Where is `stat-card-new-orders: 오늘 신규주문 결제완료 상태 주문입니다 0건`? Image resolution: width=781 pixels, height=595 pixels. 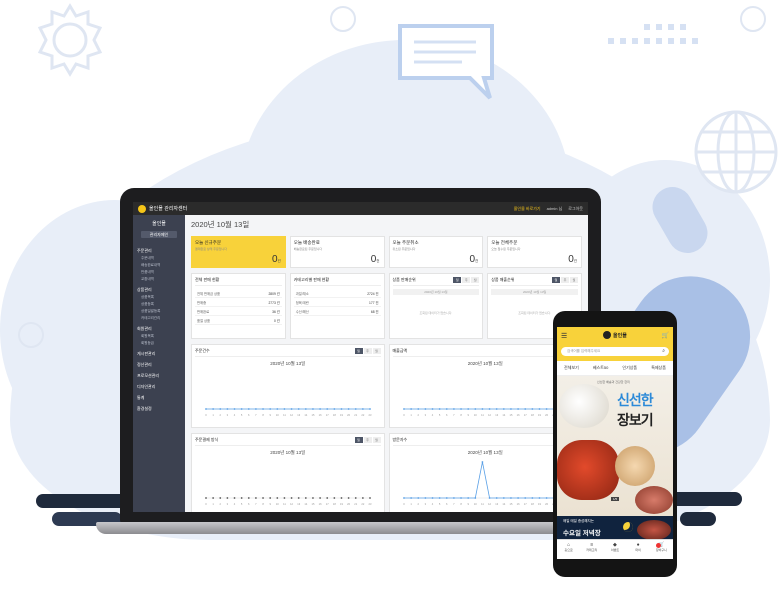
stat-card-new-orders: 오늘 신규주문 결제완료 상태 주문입니다 0건 is located at coordinates (238, 252).